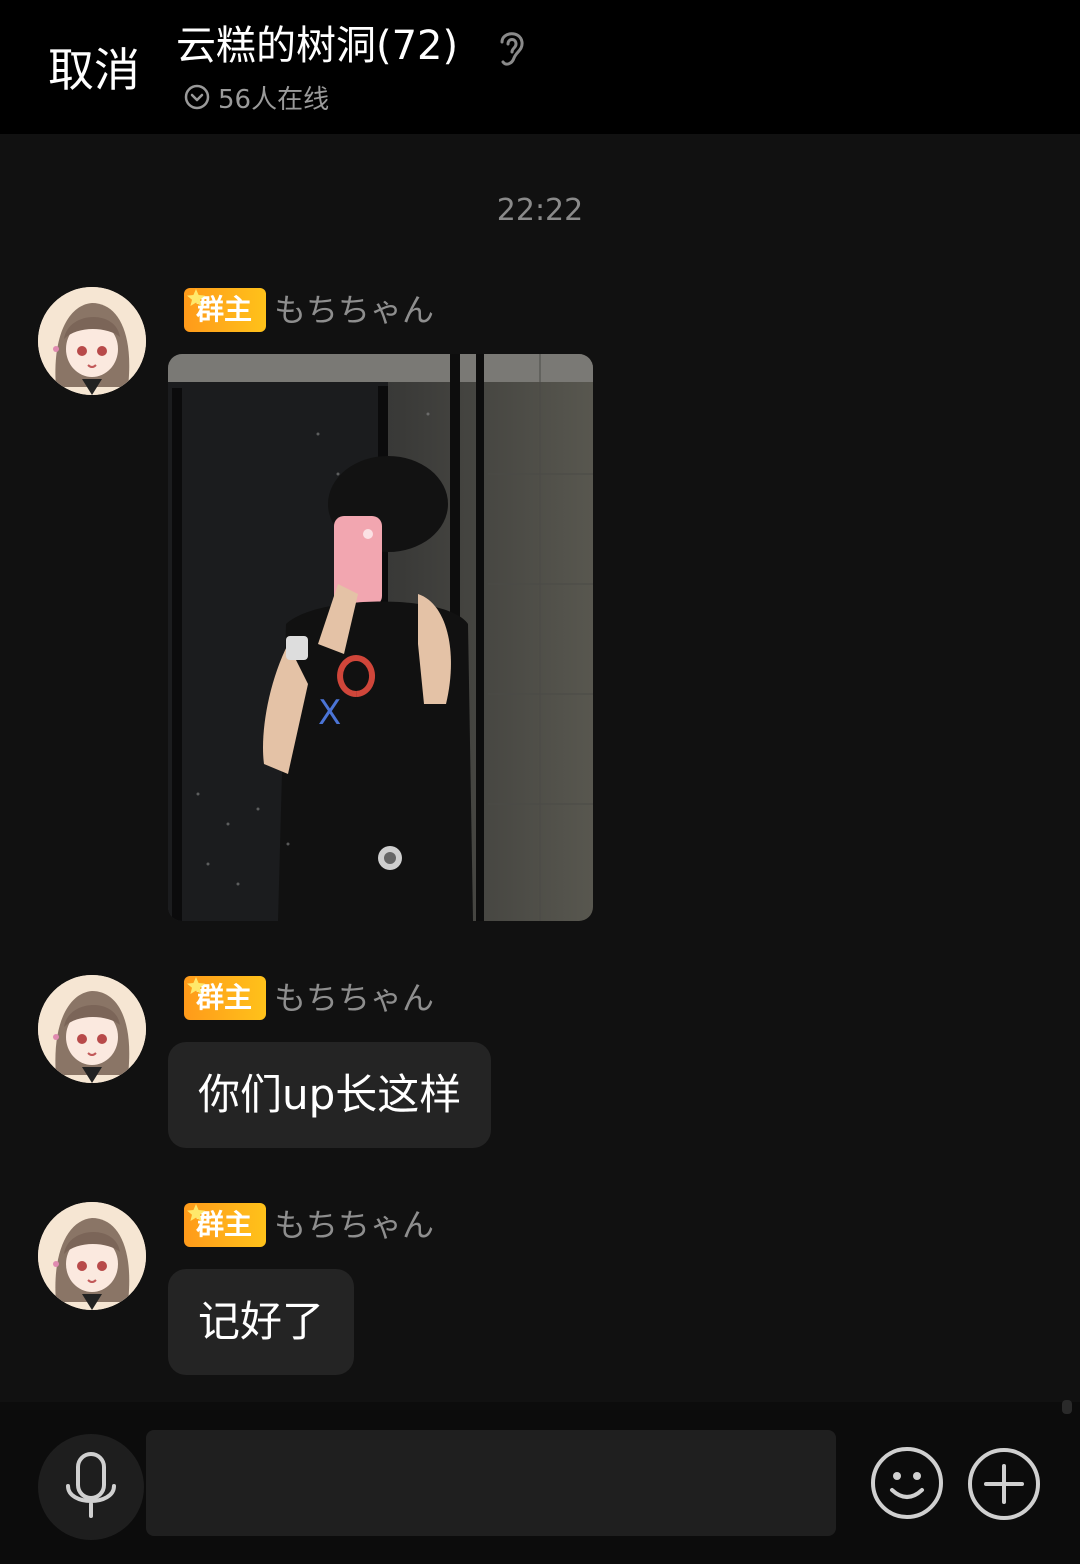 The height and width of the screenshot is (1564, 1080). What do you see at coordinates (491, 1483) in the screenshot?
I see `message-input` at bounding box center [491, 1483].